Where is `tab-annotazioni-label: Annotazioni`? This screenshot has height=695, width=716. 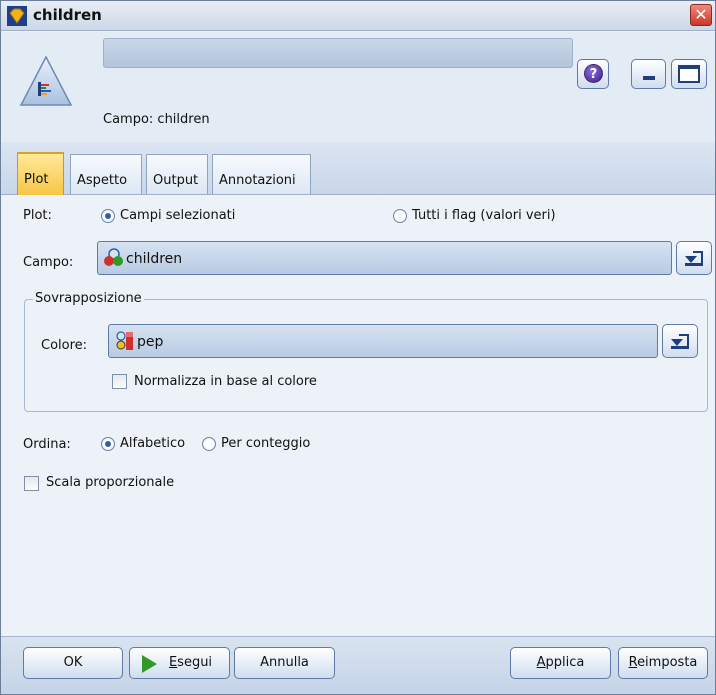 tab-annotazioni-label: Annotazioni is located at coordinates (257, 180).